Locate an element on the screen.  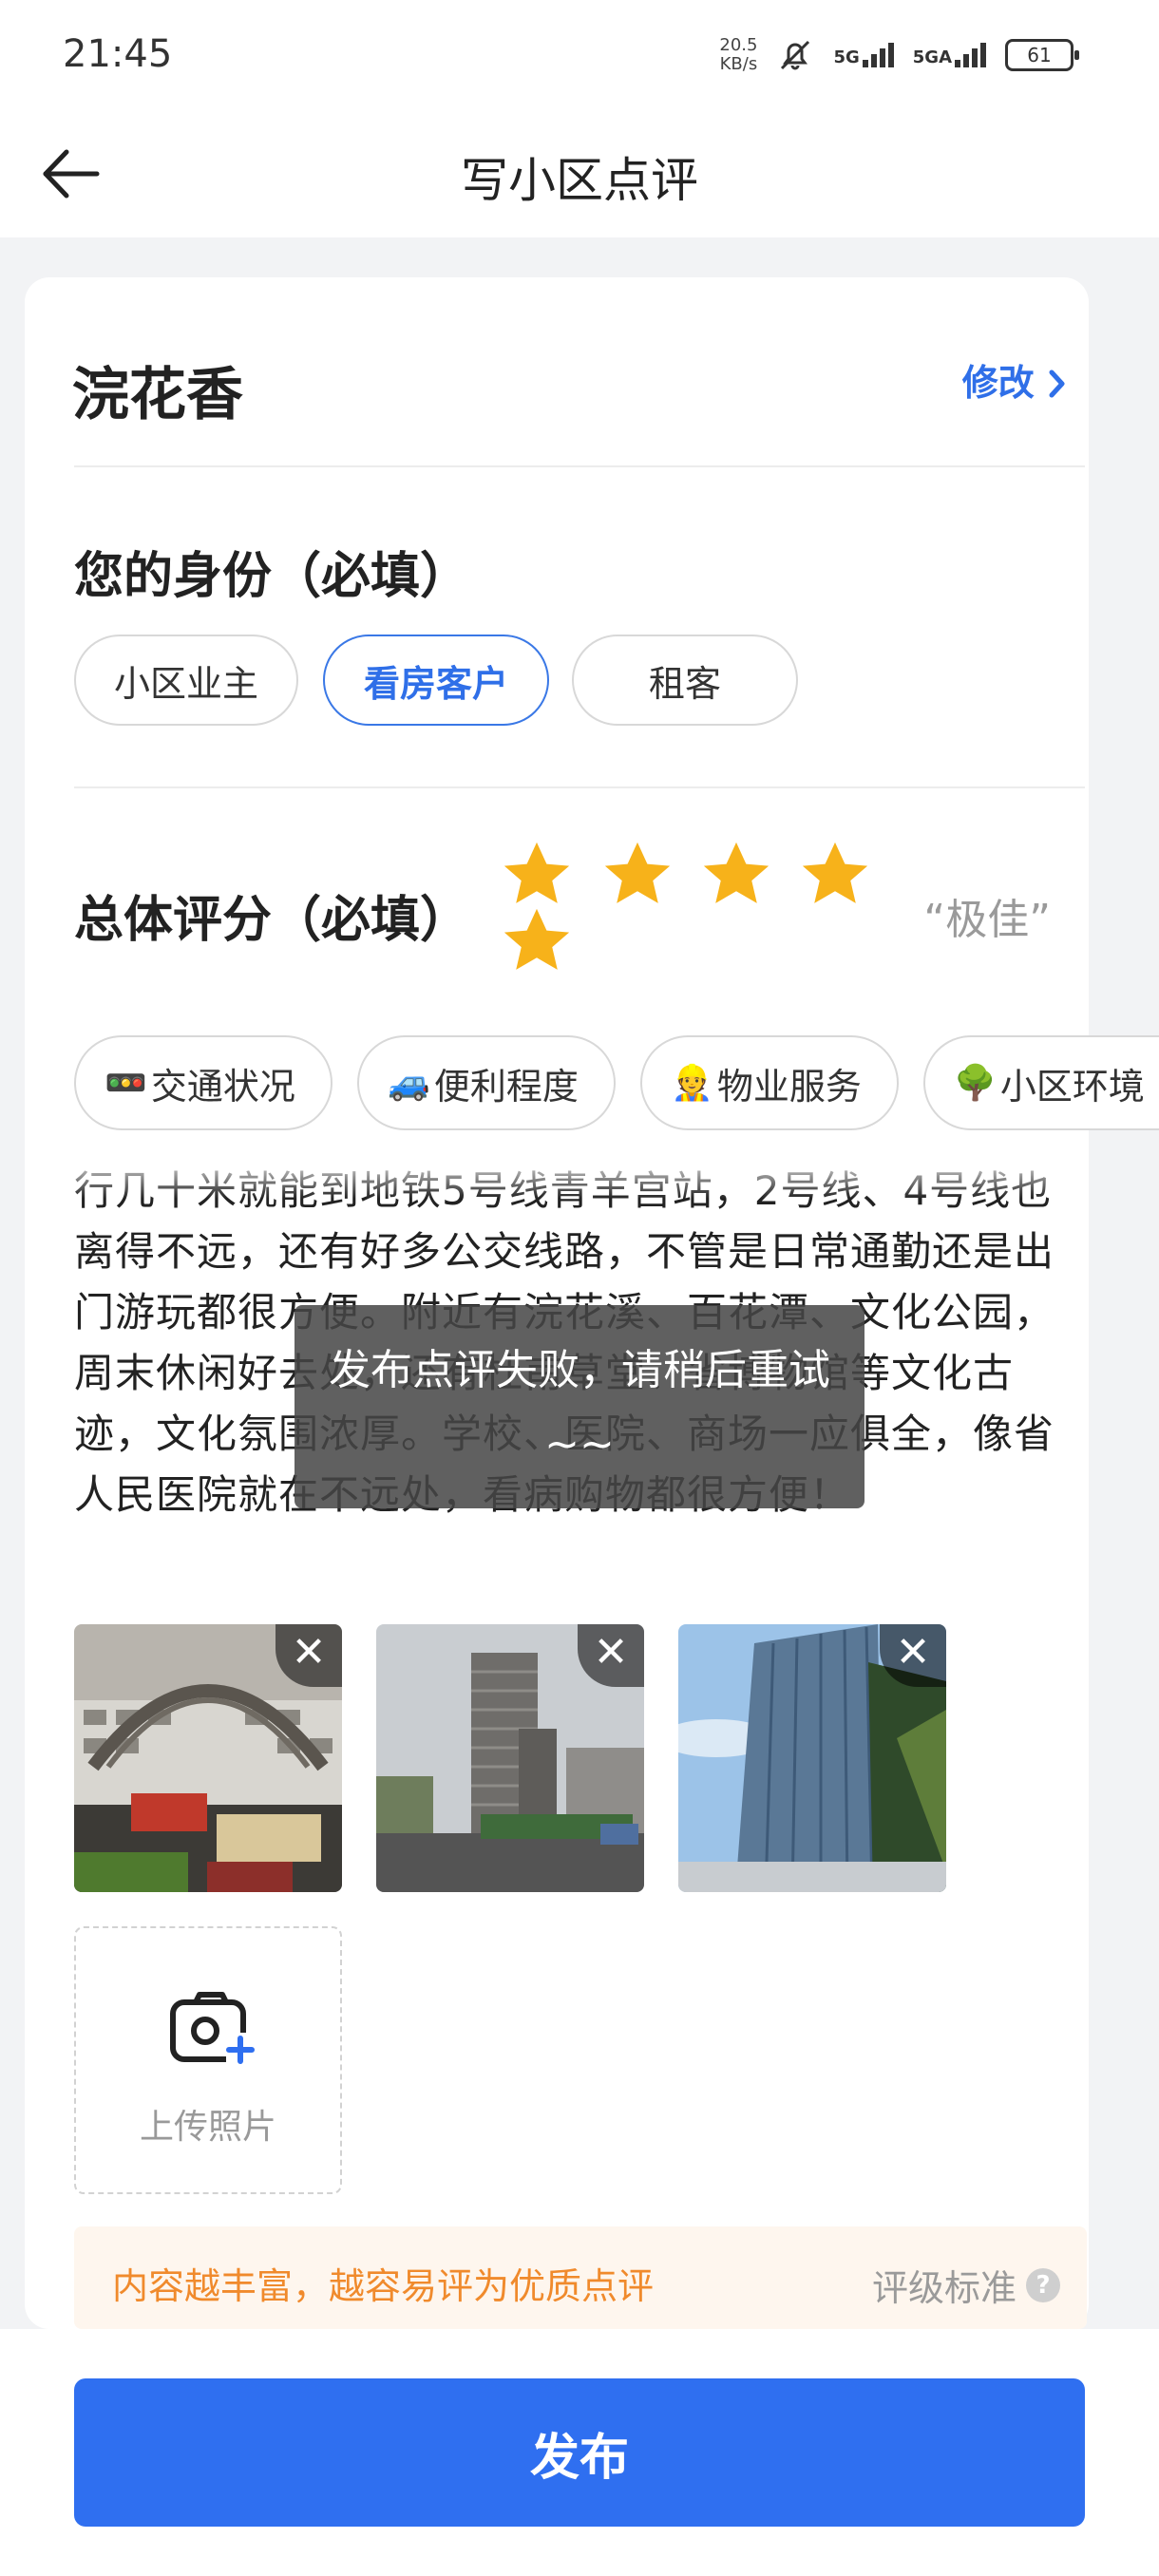
modify-button: 修改 is located at coordinates (1015, 379).